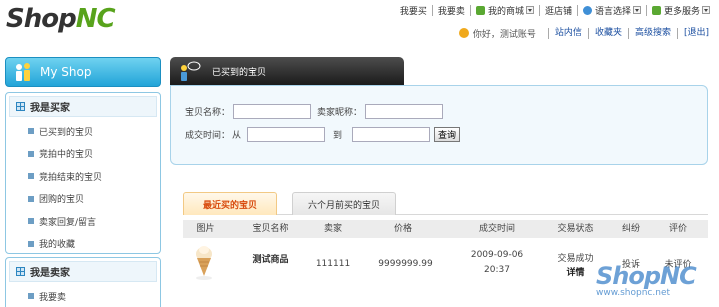 Image resolution: width=719 pixels, height=307 pixels. I want to click on greeting: 你好，测试账号, so click(497, 33).